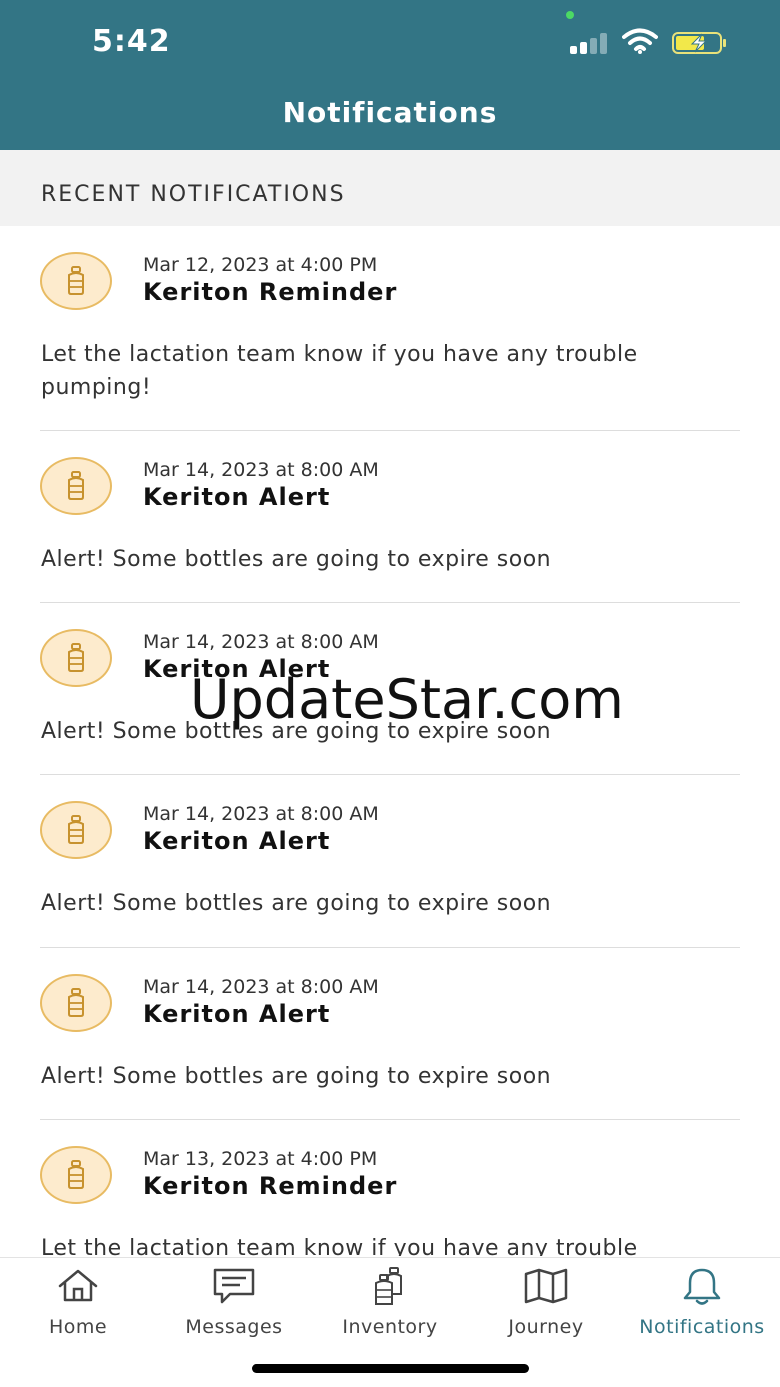 The height and width of the screenshot is (1387, 780). I want to click on status-time: 5:42, so click(131, 41).